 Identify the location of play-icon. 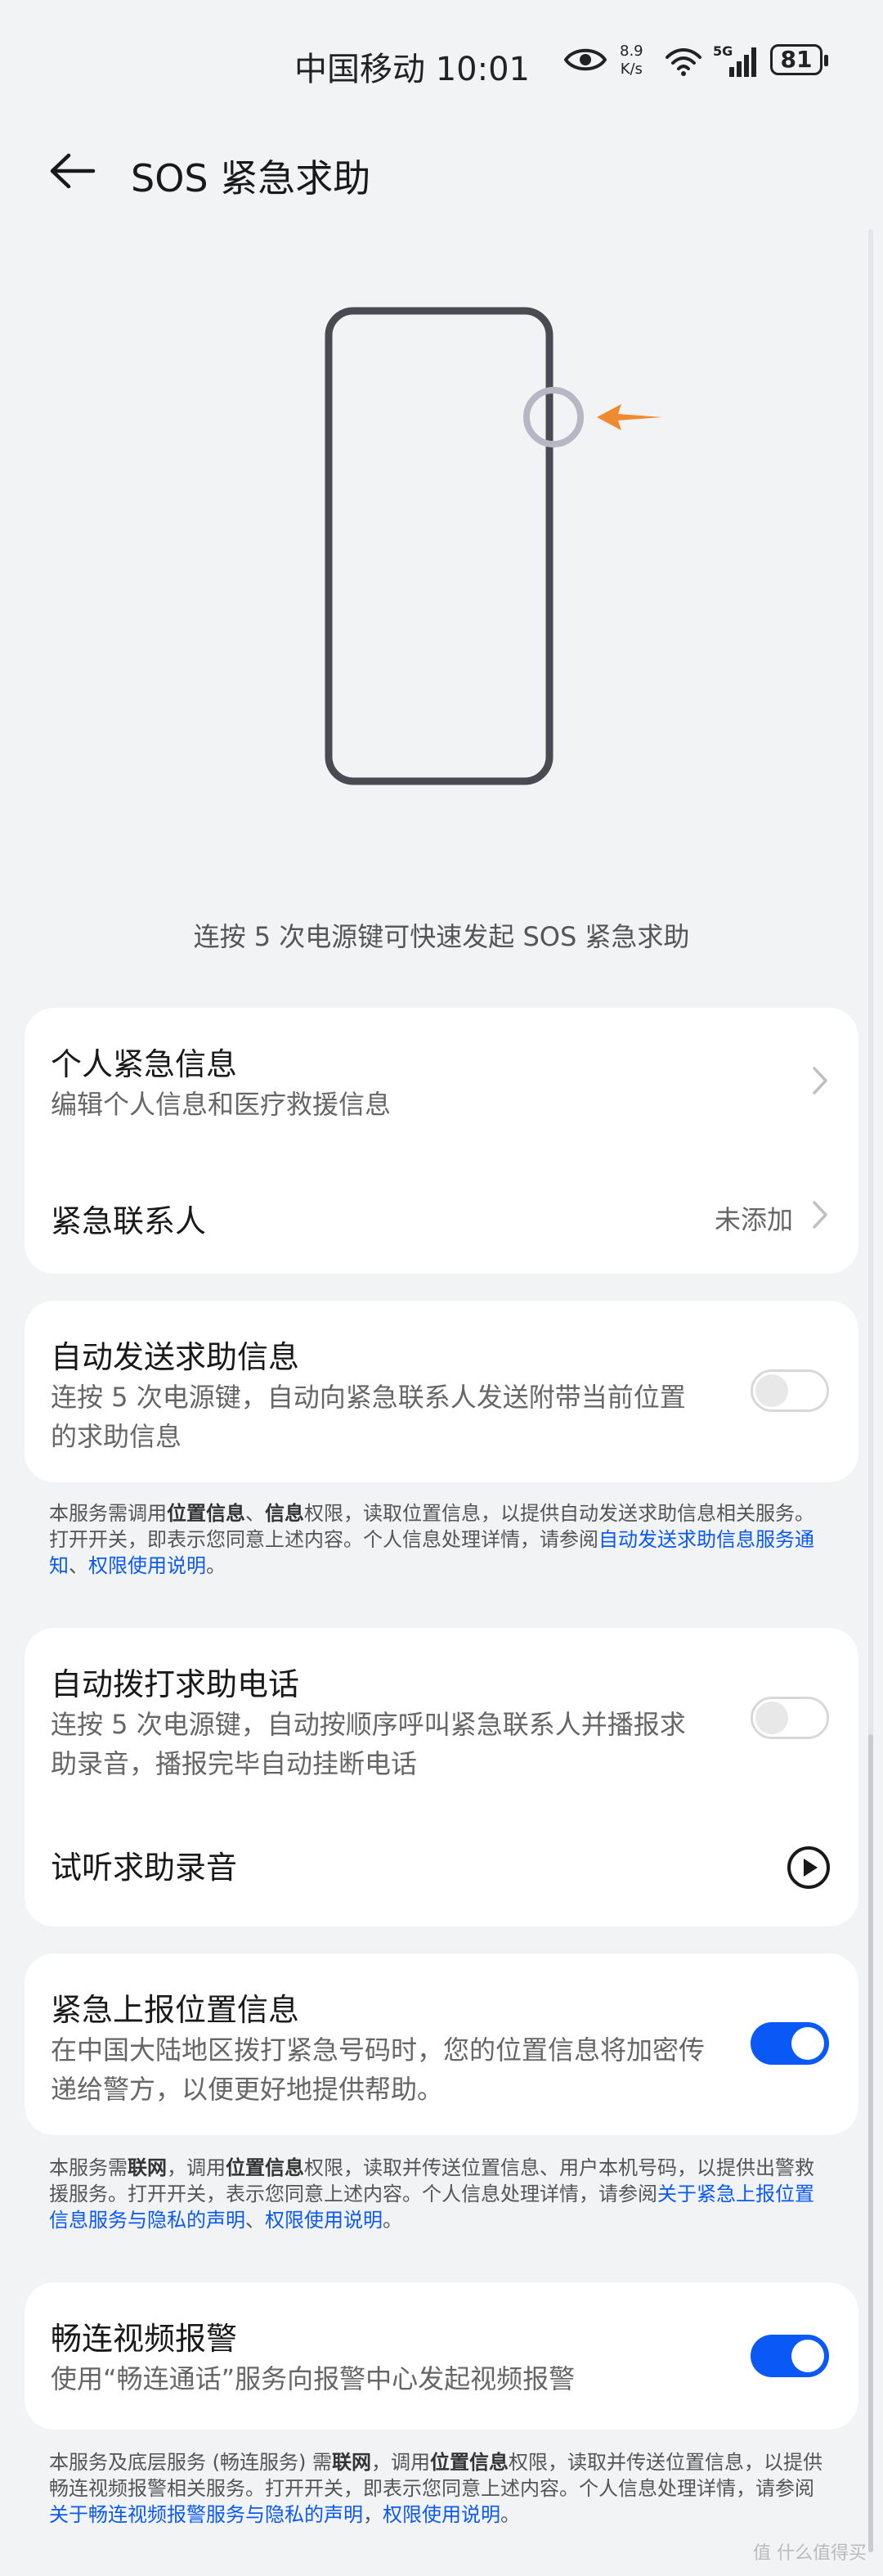
(809, 1868).